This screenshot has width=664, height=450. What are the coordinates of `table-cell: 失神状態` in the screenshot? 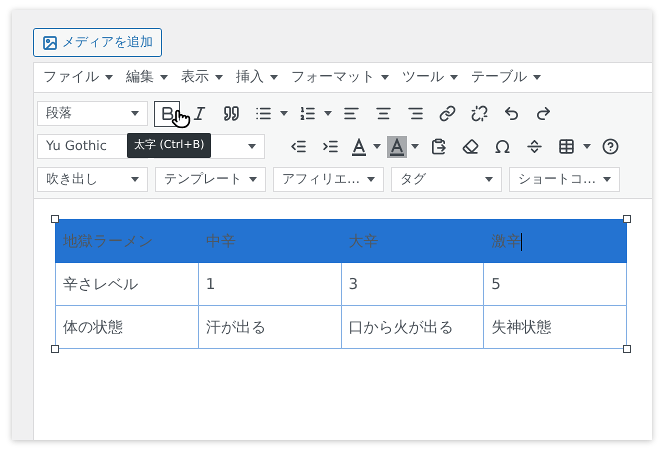 It's located at (555, 327).